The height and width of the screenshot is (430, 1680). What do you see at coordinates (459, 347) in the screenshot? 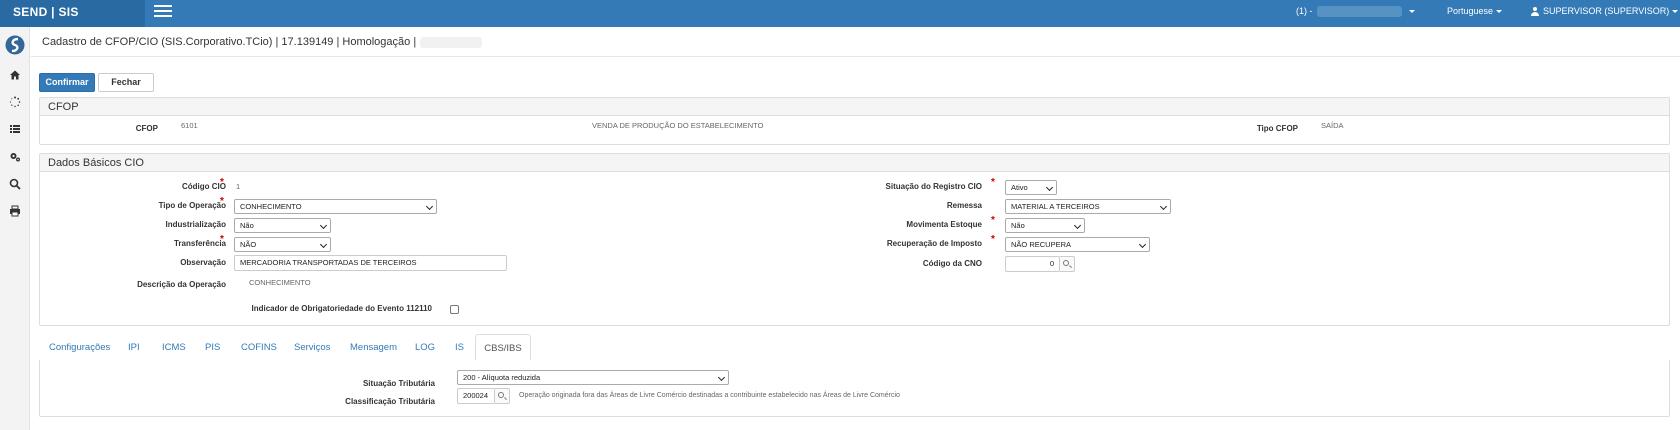
I see `tab-is: IS` at bounding box center [459, 347].